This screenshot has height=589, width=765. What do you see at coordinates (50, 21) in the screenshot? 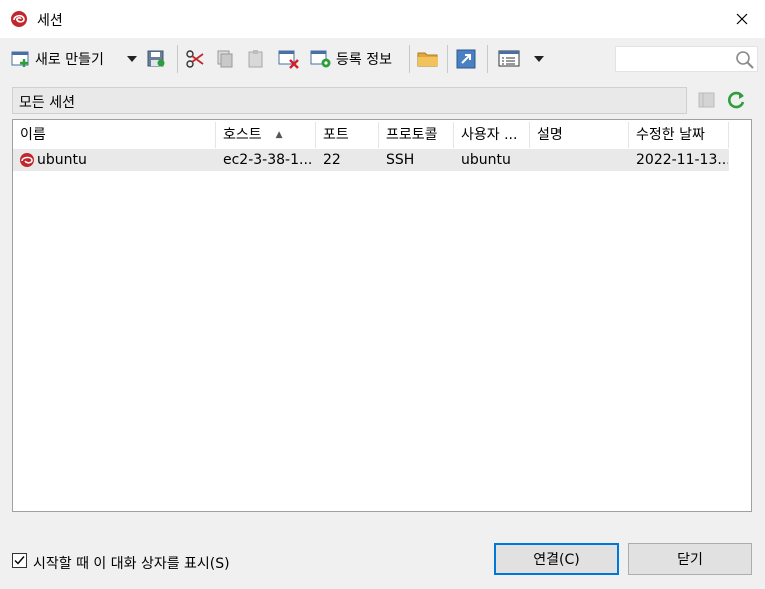
I see `window-title: 세션` at bounding box center [50, 21].